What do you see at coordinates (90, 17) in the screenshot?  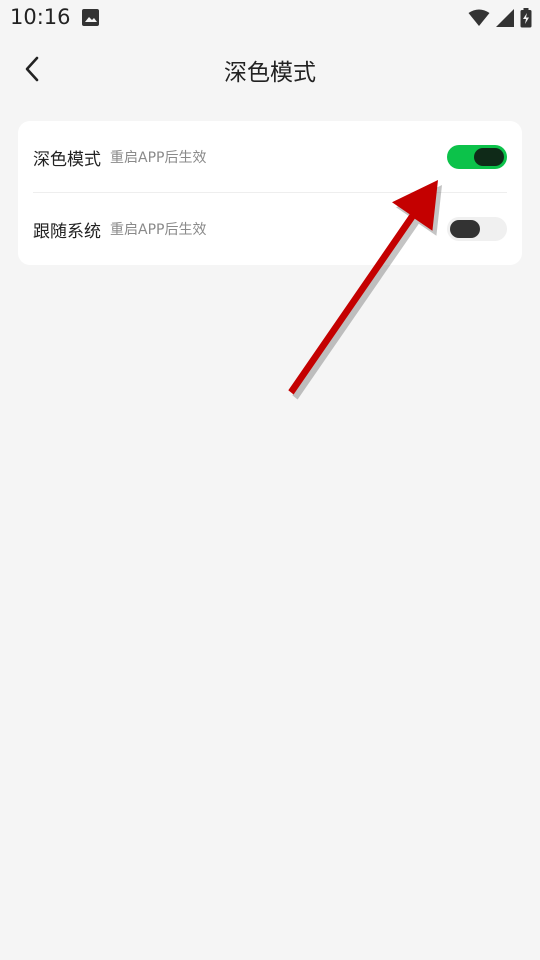 I see `gallery-icon` at bounding box center [90, 17].